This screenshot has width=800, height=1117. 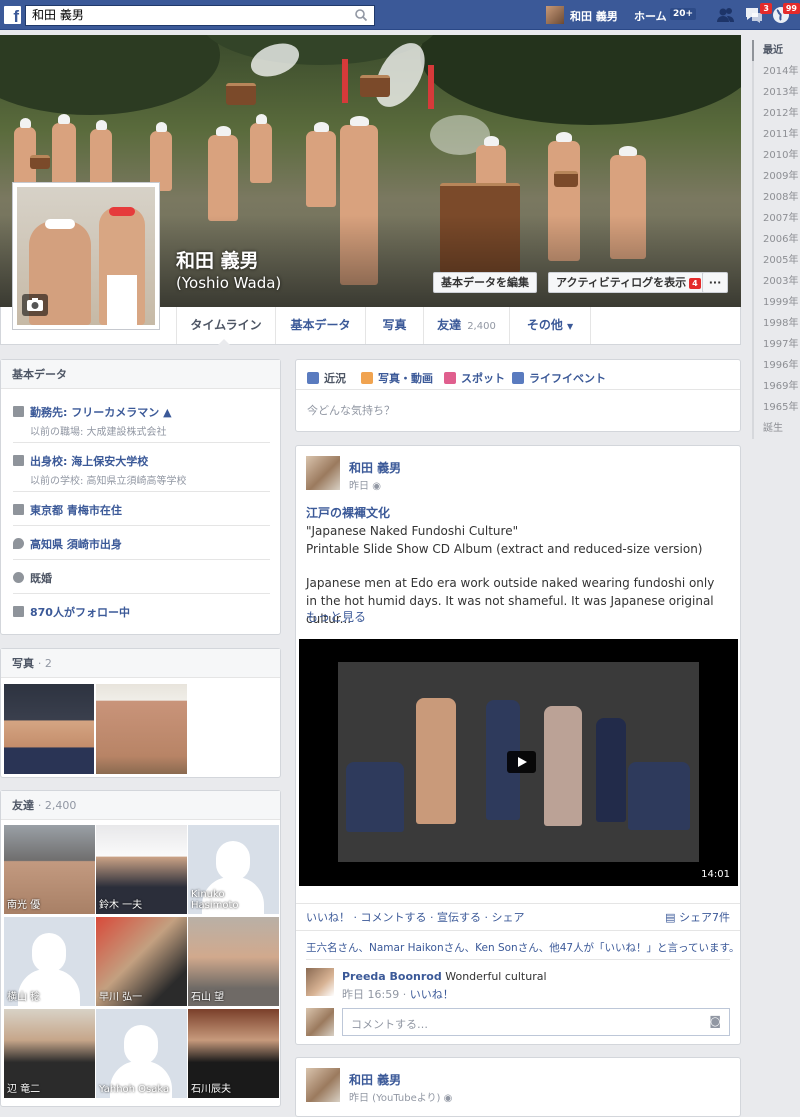 What do you see at coordinates (621, 282) in the screenshot?
I see `activity-log-label: アクティビティログを表示` at bounding box center [621, 282].